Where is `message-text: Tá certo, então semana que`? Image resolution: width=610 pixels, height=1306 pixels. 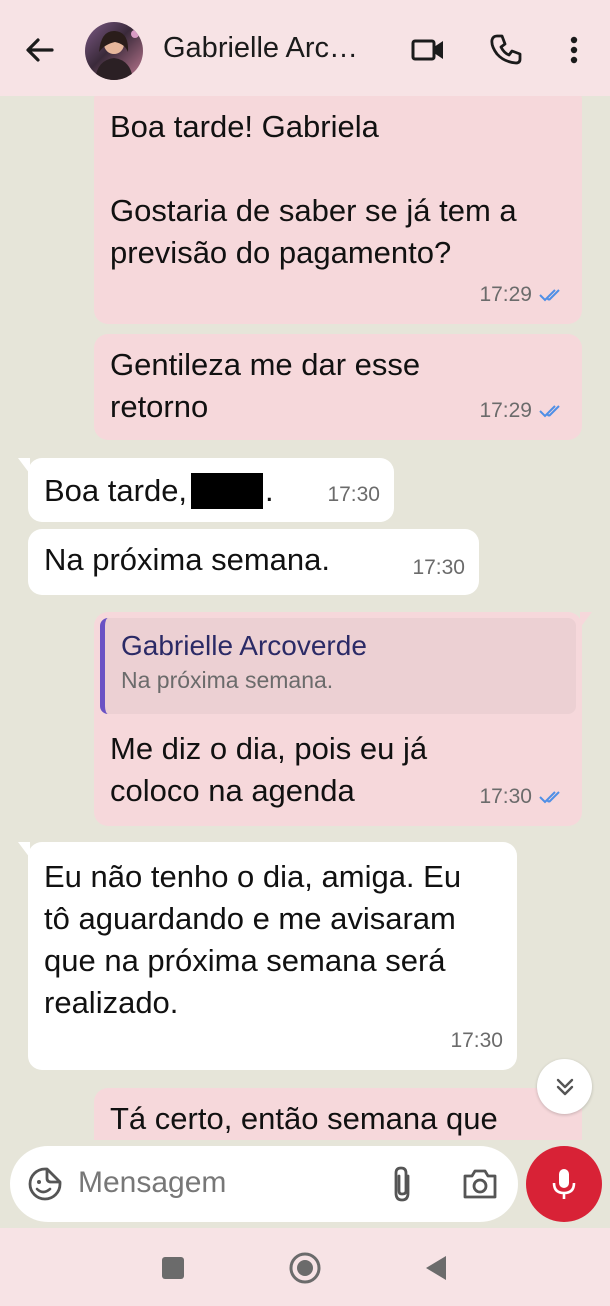
message-text: Tá certo, então semana que is located at coordinates (304, 1118).